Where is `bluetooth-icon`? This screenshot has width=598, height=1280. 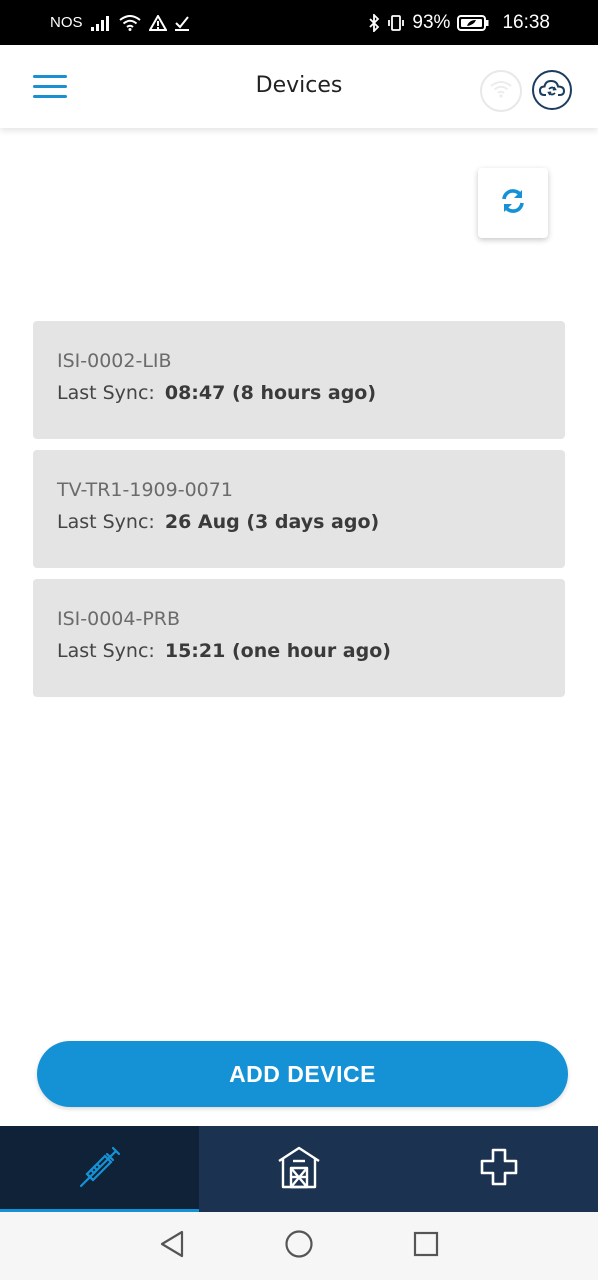 bluetooth-icon is located at coordinates (374, 22).